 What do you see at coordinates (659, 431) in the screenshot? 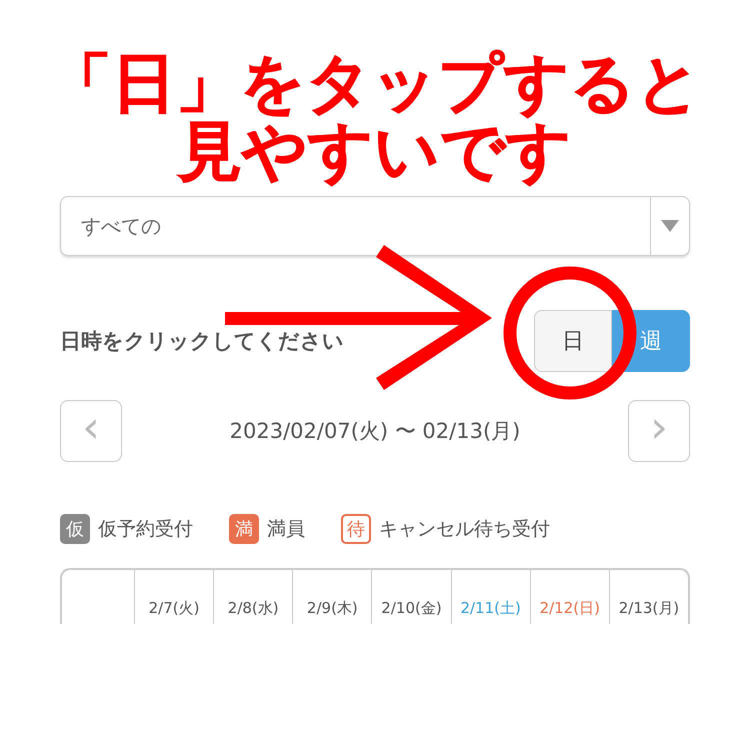
I see `next-week-button: ›` at bounding box center [659, 431].